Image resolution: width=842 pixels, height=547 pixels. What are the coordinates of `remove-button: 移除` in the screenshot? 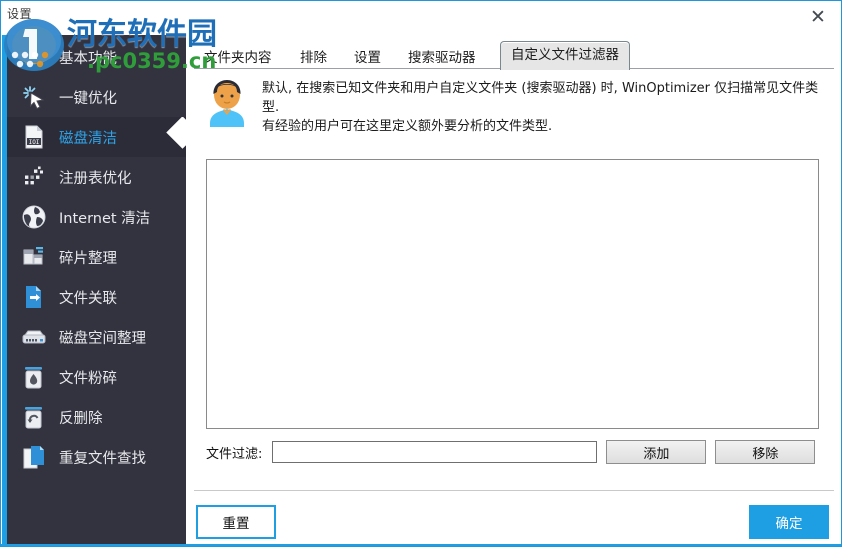 It's located at (765, 452).